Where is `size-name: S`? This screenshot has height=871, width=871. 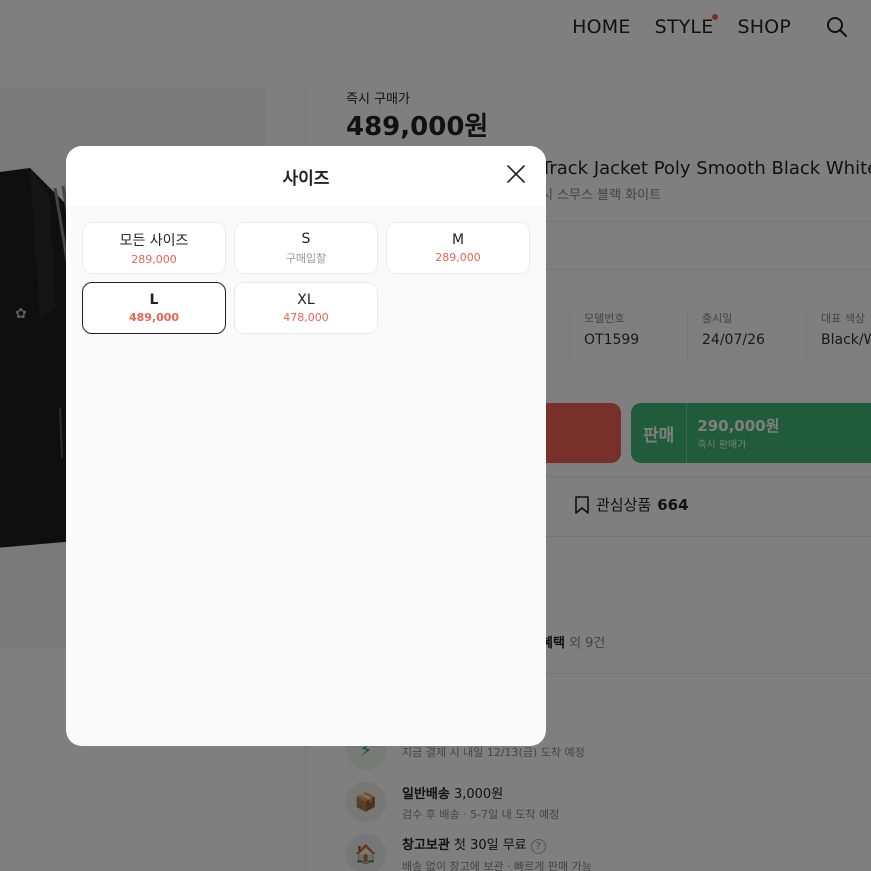
size-name: S is located at coordinates (306, 238).